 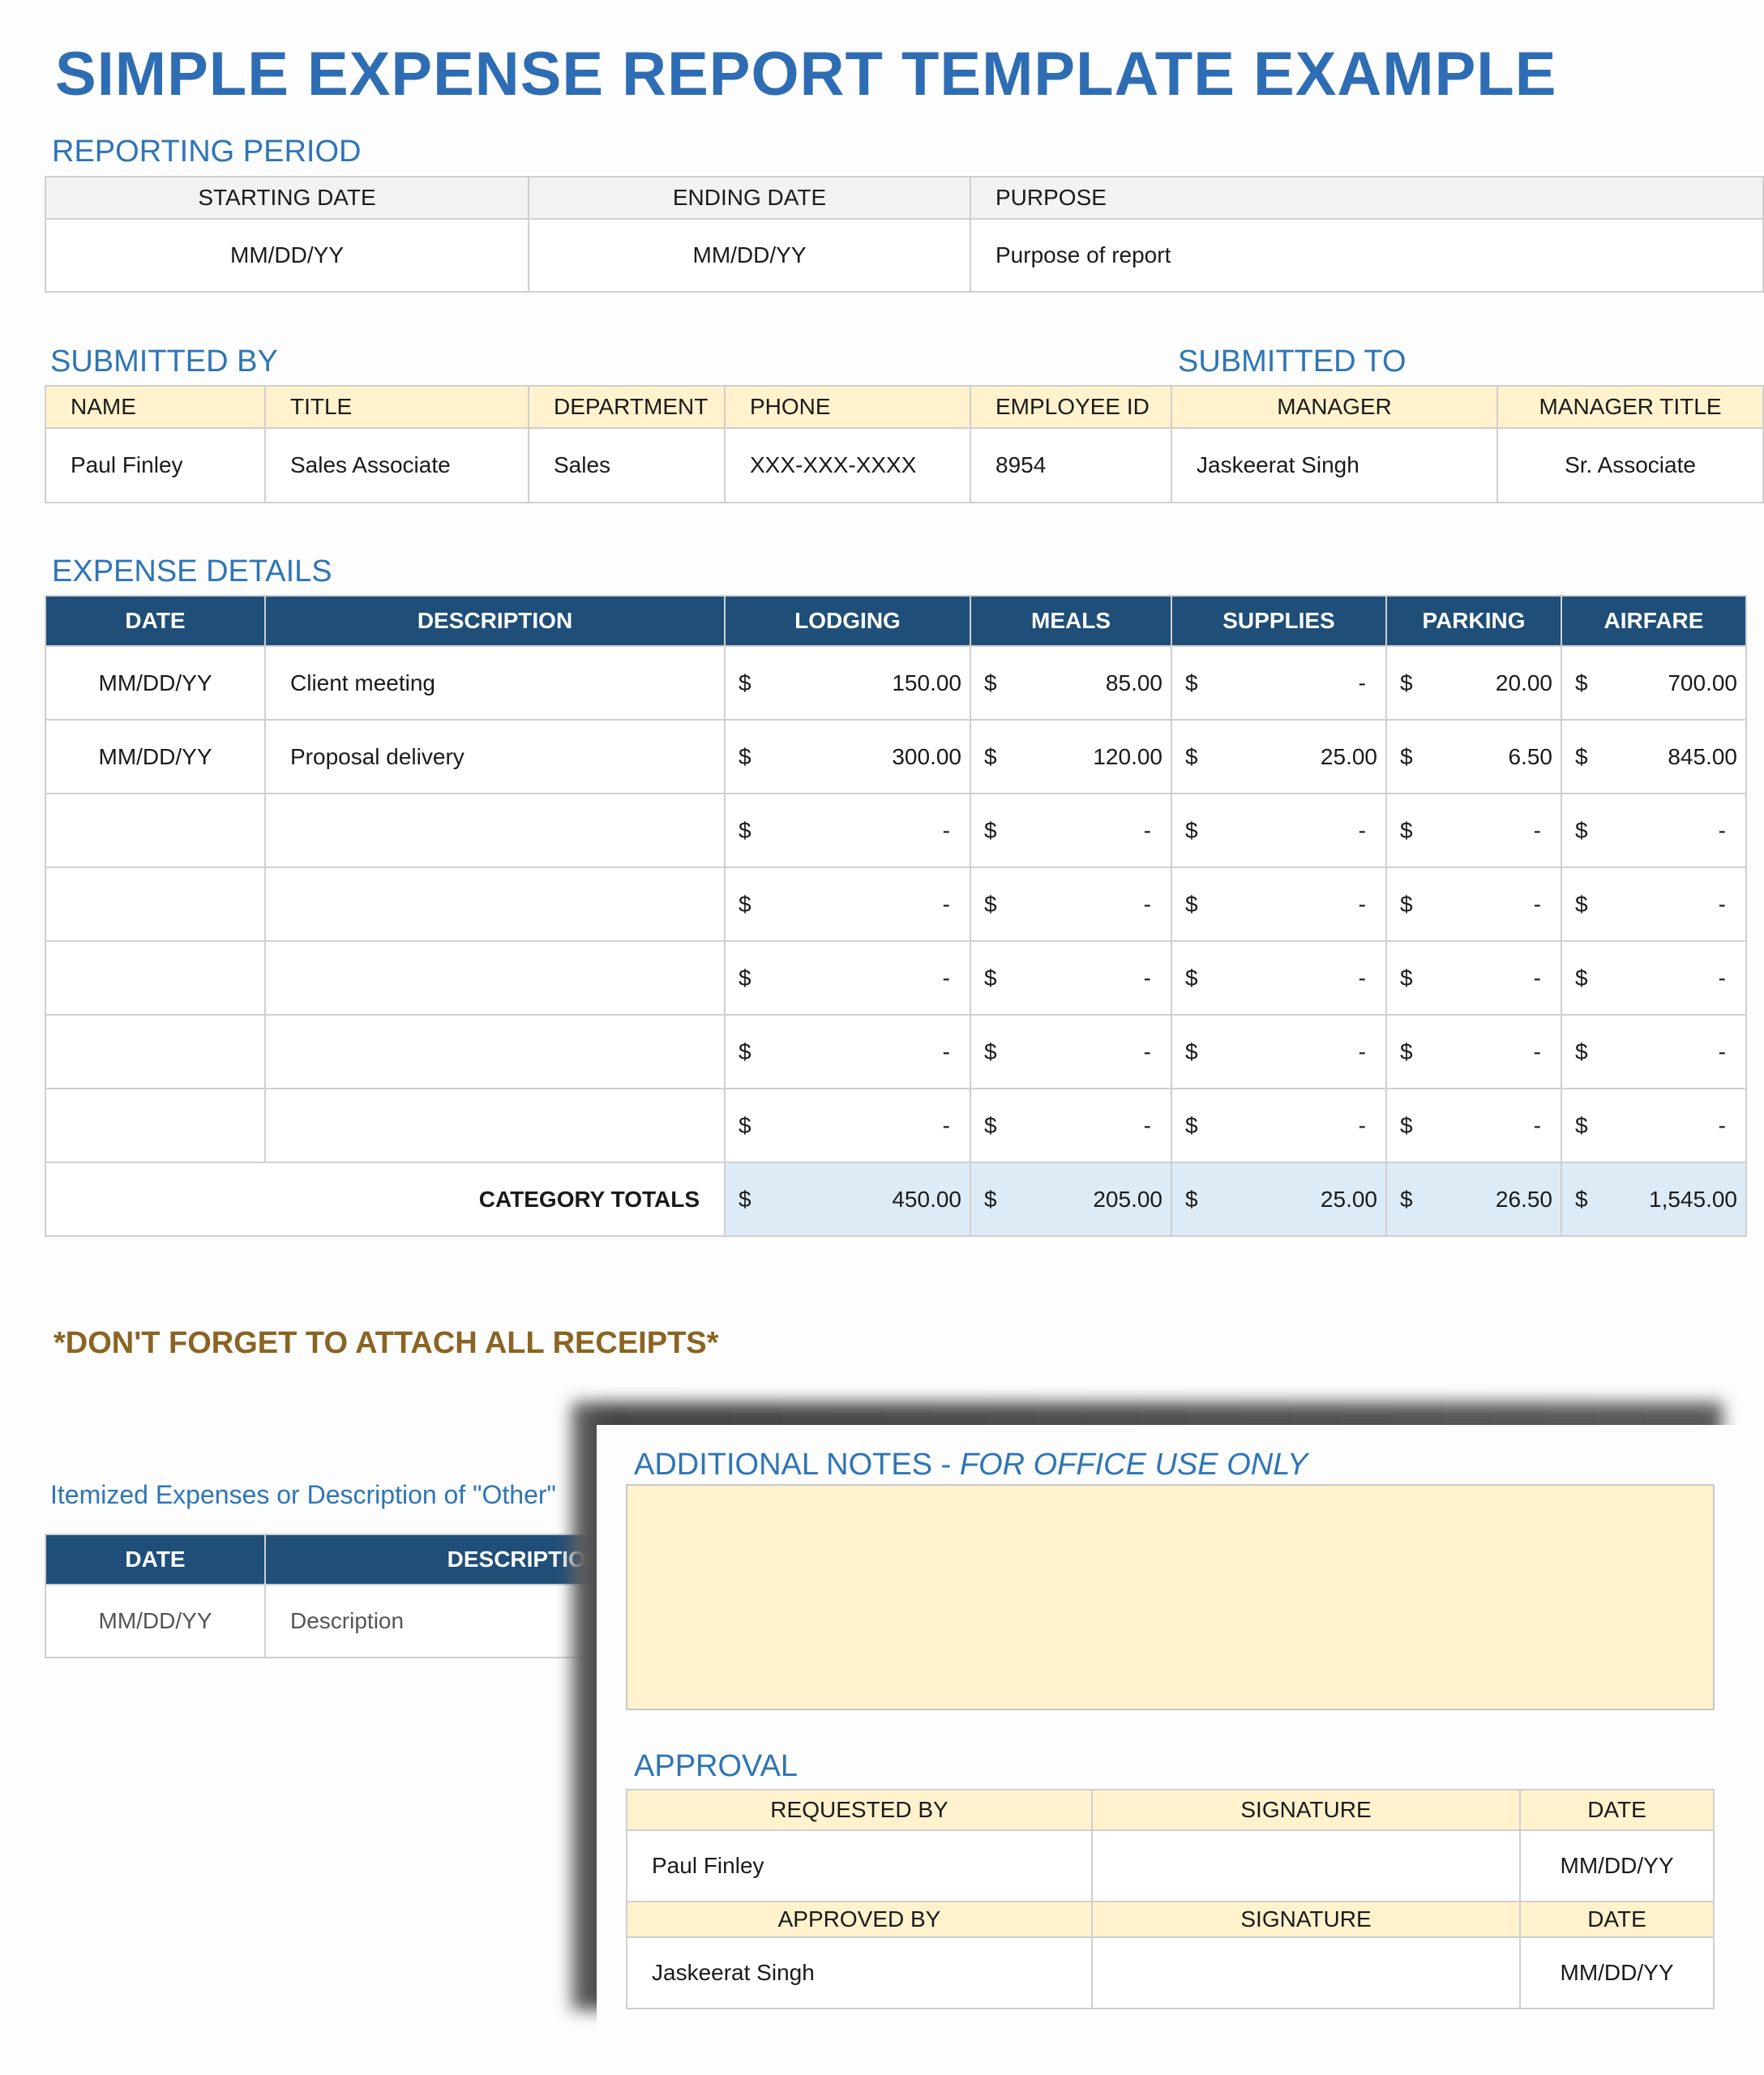 What do you see at coordinates (1473, 683) in the screenshot?
I see `parking-amount-cell: $20.00` at bounding box center [1473, 683].